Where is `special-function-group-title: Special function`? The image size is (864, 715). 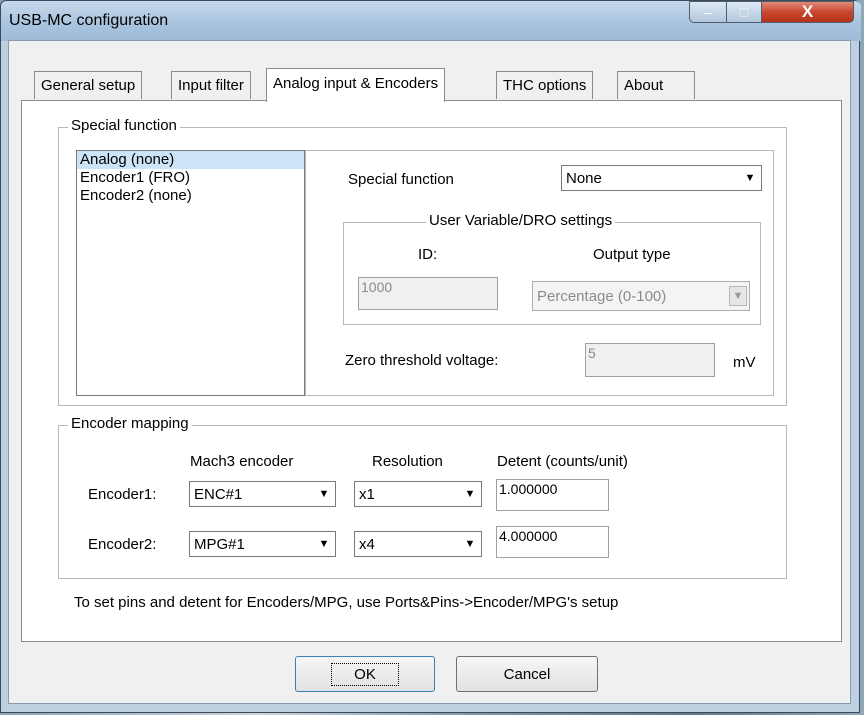
special-function-group-title: Special function is located at coordinates (124, 125).